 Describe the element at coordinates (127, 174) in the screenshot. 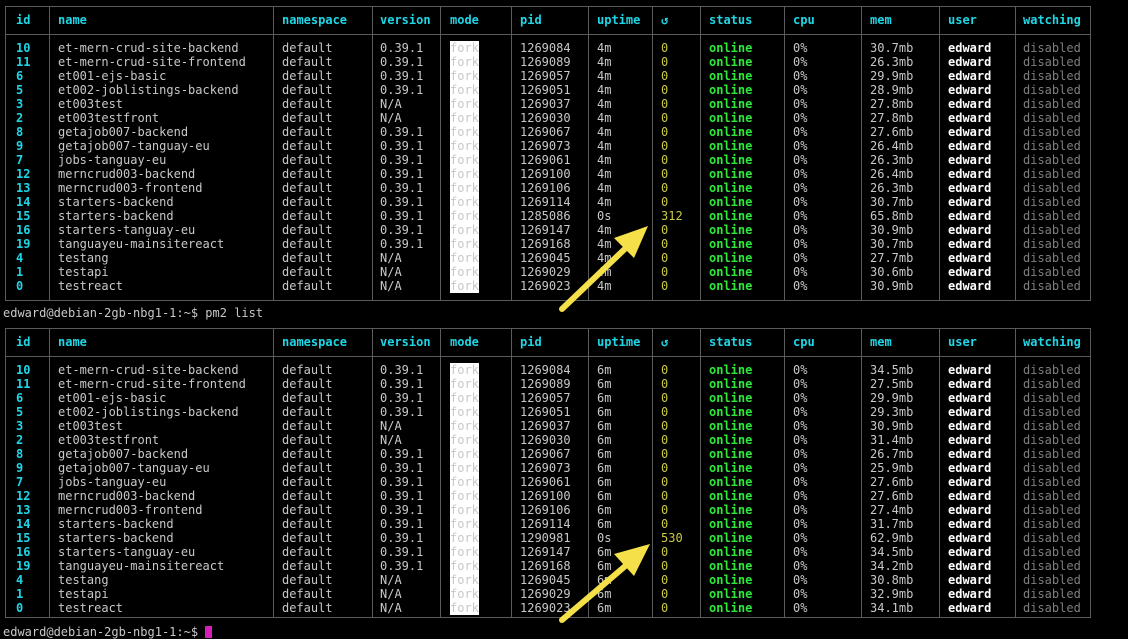

I see `cell-name: merncrud003-backend` at that location.